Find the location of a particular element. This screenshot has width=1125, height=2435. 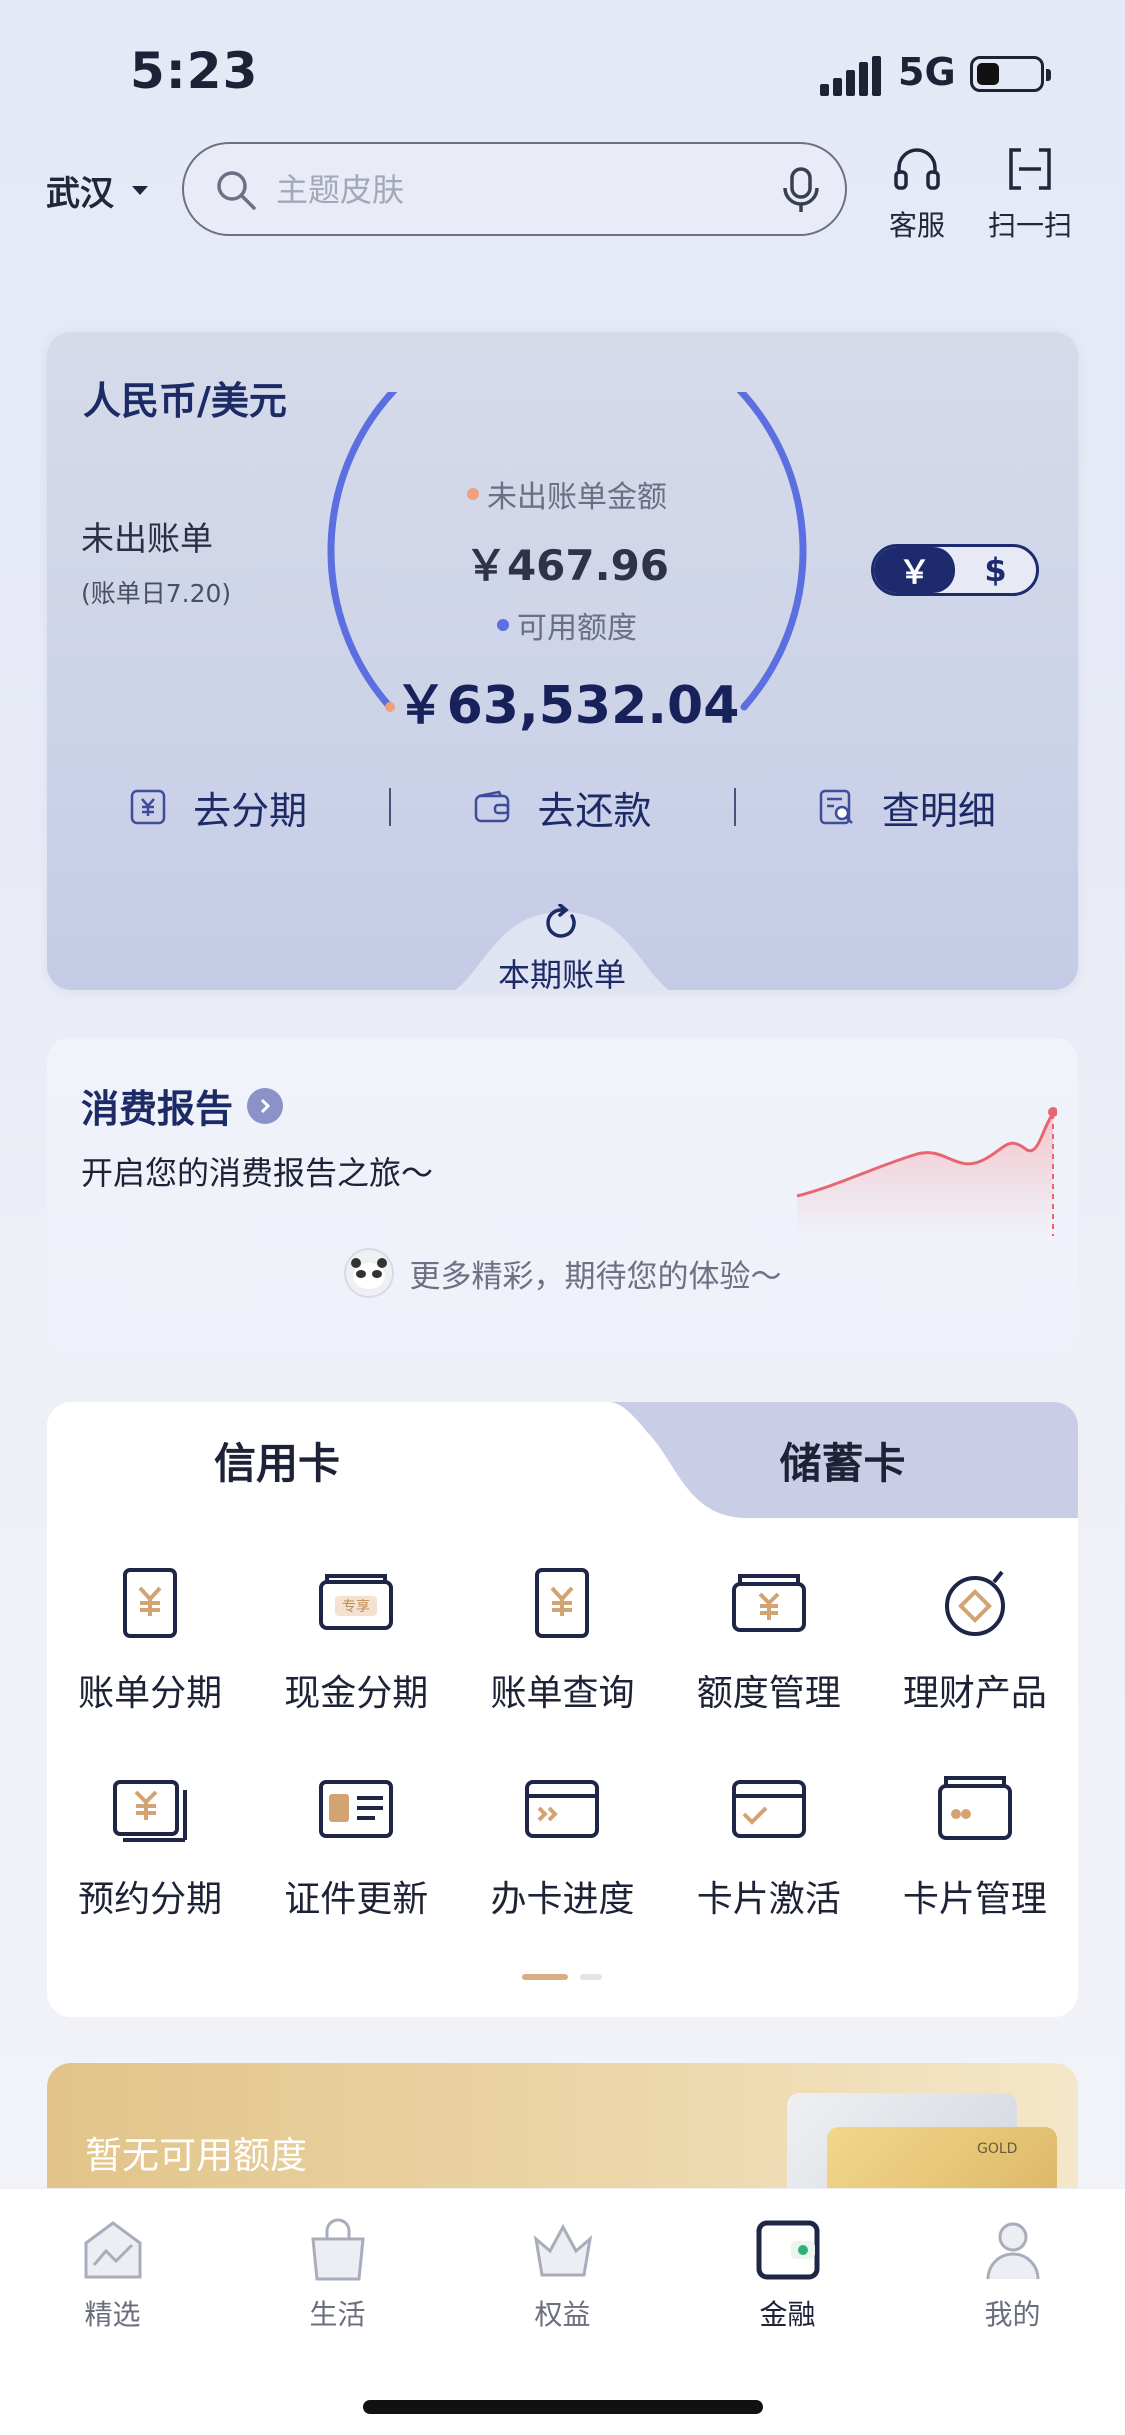

report-more: 更多精彩，期待您的体验～ is located at coordinates (562, 1273).